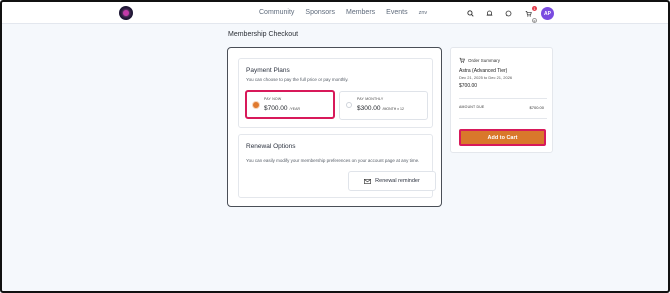  What do you see at coordinates (396, 13) in the screenshot?
I see `nav-link-events: Events` at bounding box center [396, 13].